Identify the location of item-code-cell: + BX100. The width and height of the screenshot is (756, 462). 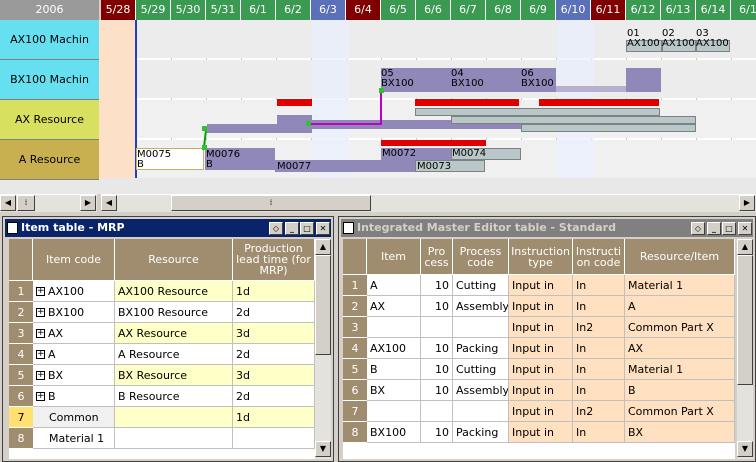
(74, 312).